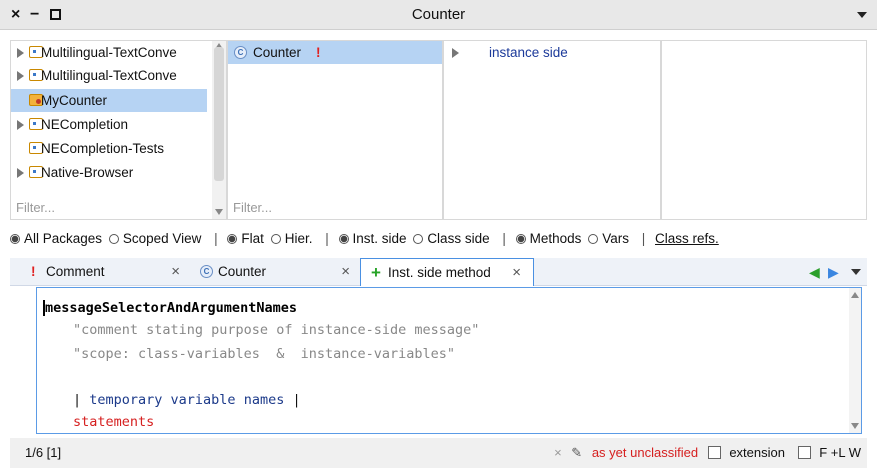  Describe the element at coordinates (447, 272) in the screenshot. I see `tab-inst-side-method: + Inst. side method ×` at that location.